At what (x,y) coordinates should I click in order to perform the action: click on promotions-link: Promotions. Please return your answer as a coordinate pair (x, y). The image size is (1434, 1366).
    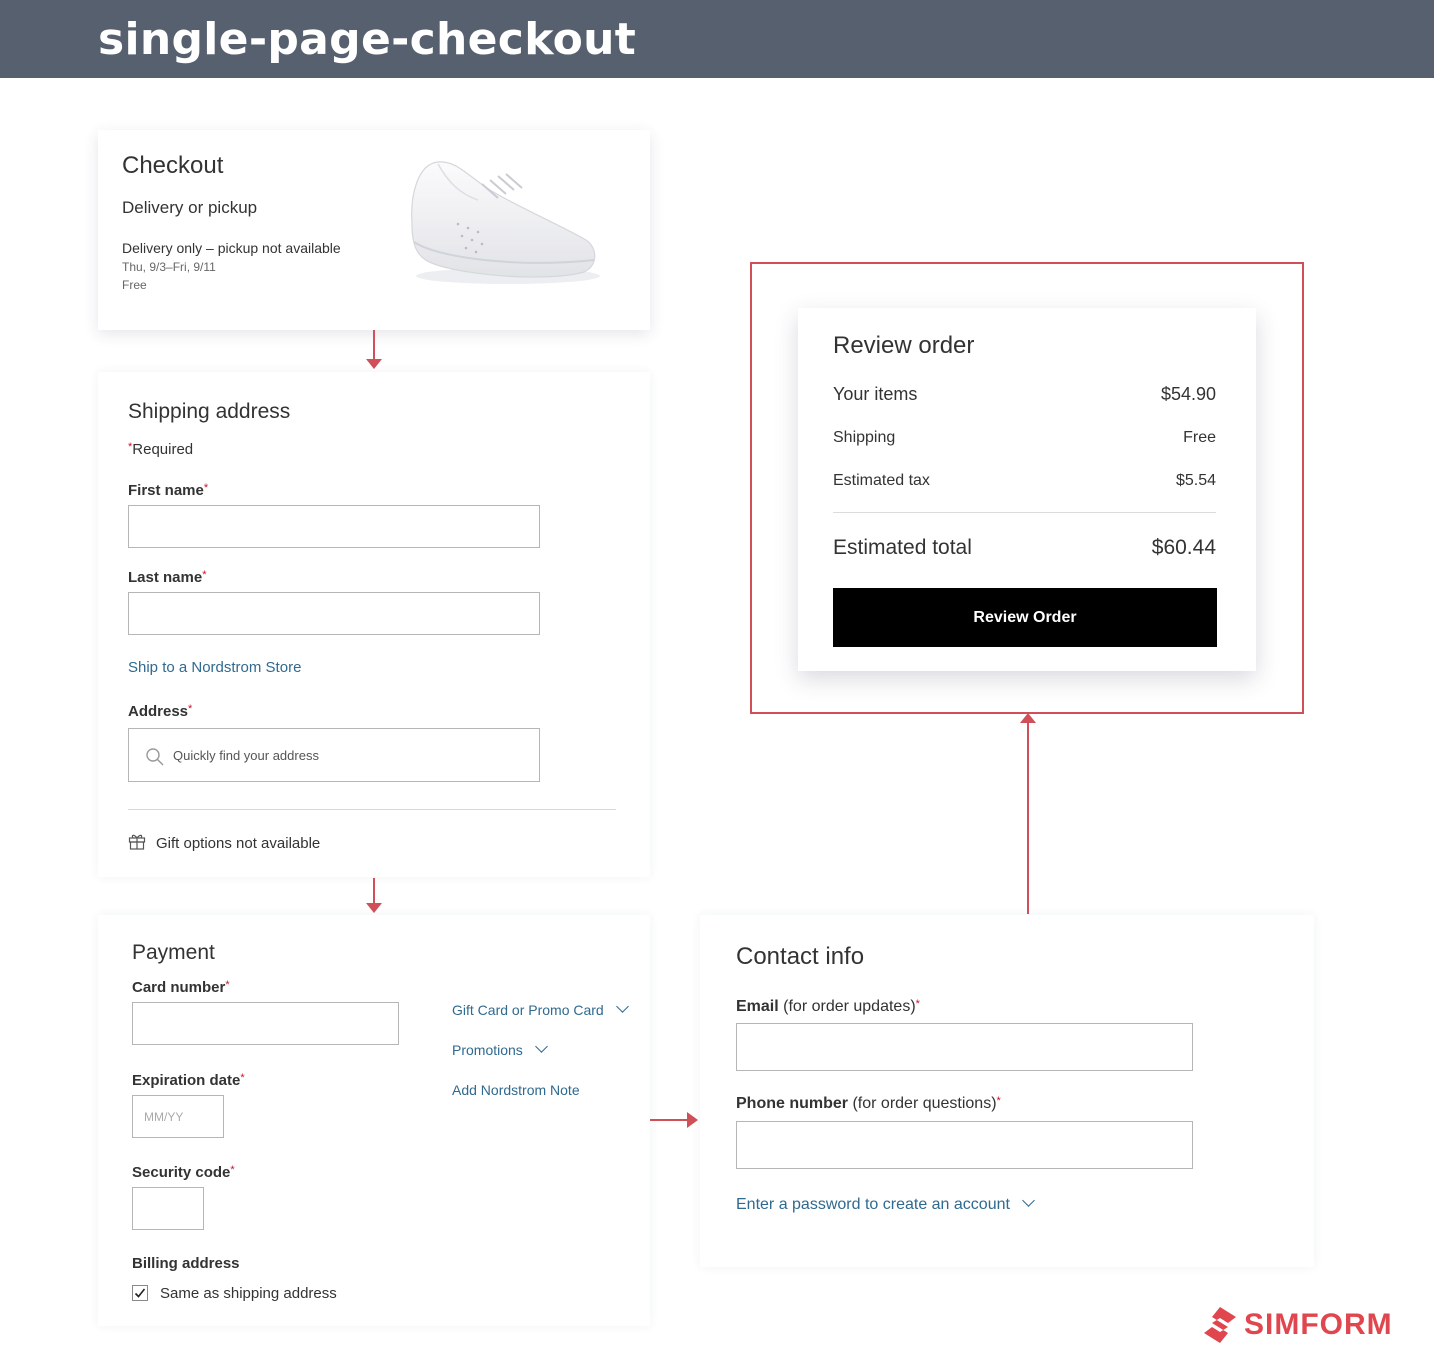
    Looking at the image, I should click on (500, 1049).